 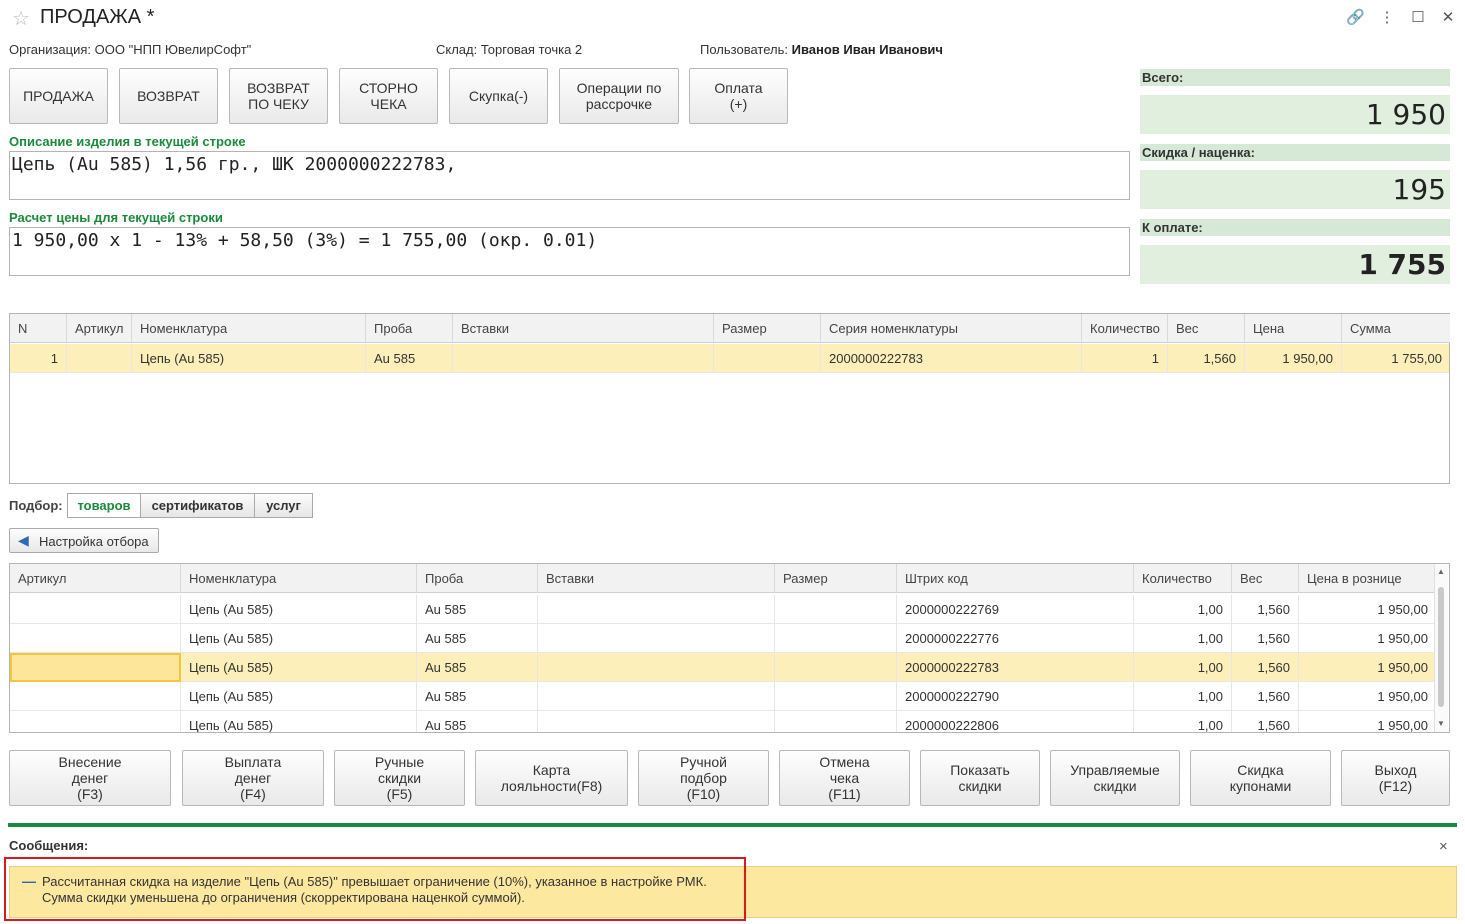 What do you see at coordinates (1387, 17) in the screenshot?
I see `more-menu-icon: ⋮` at bounding box center [1387, 17].